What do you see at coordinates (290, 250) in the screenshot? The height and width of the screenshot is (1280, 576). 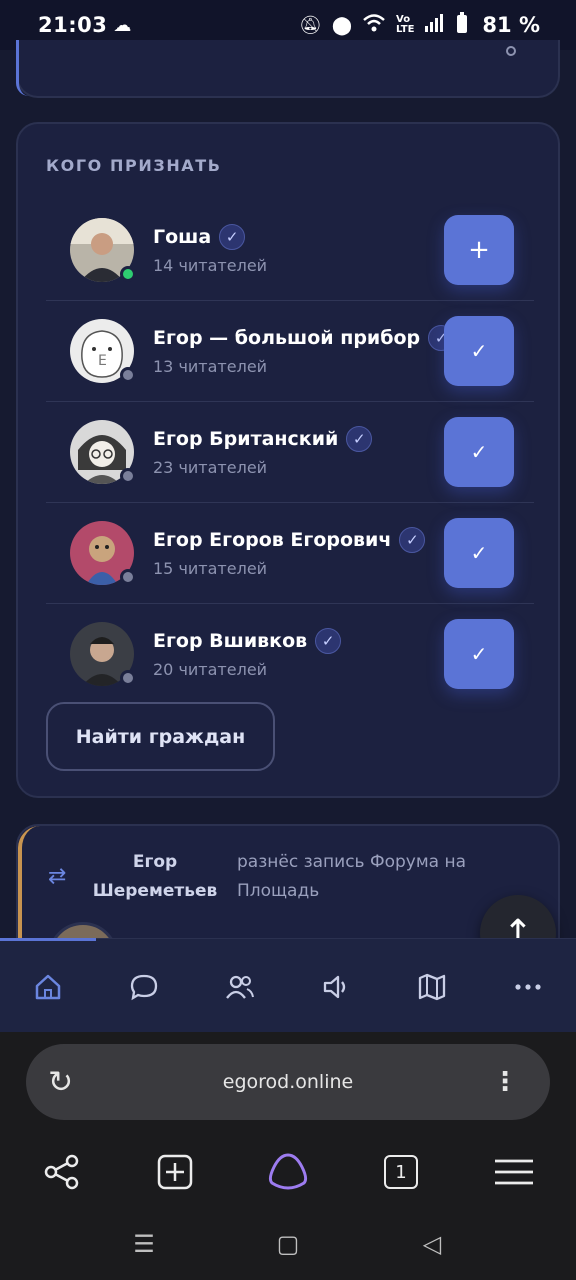 I see `user-row: Гоша ✓ 14 читателей +` at bounding box center [290, 250].